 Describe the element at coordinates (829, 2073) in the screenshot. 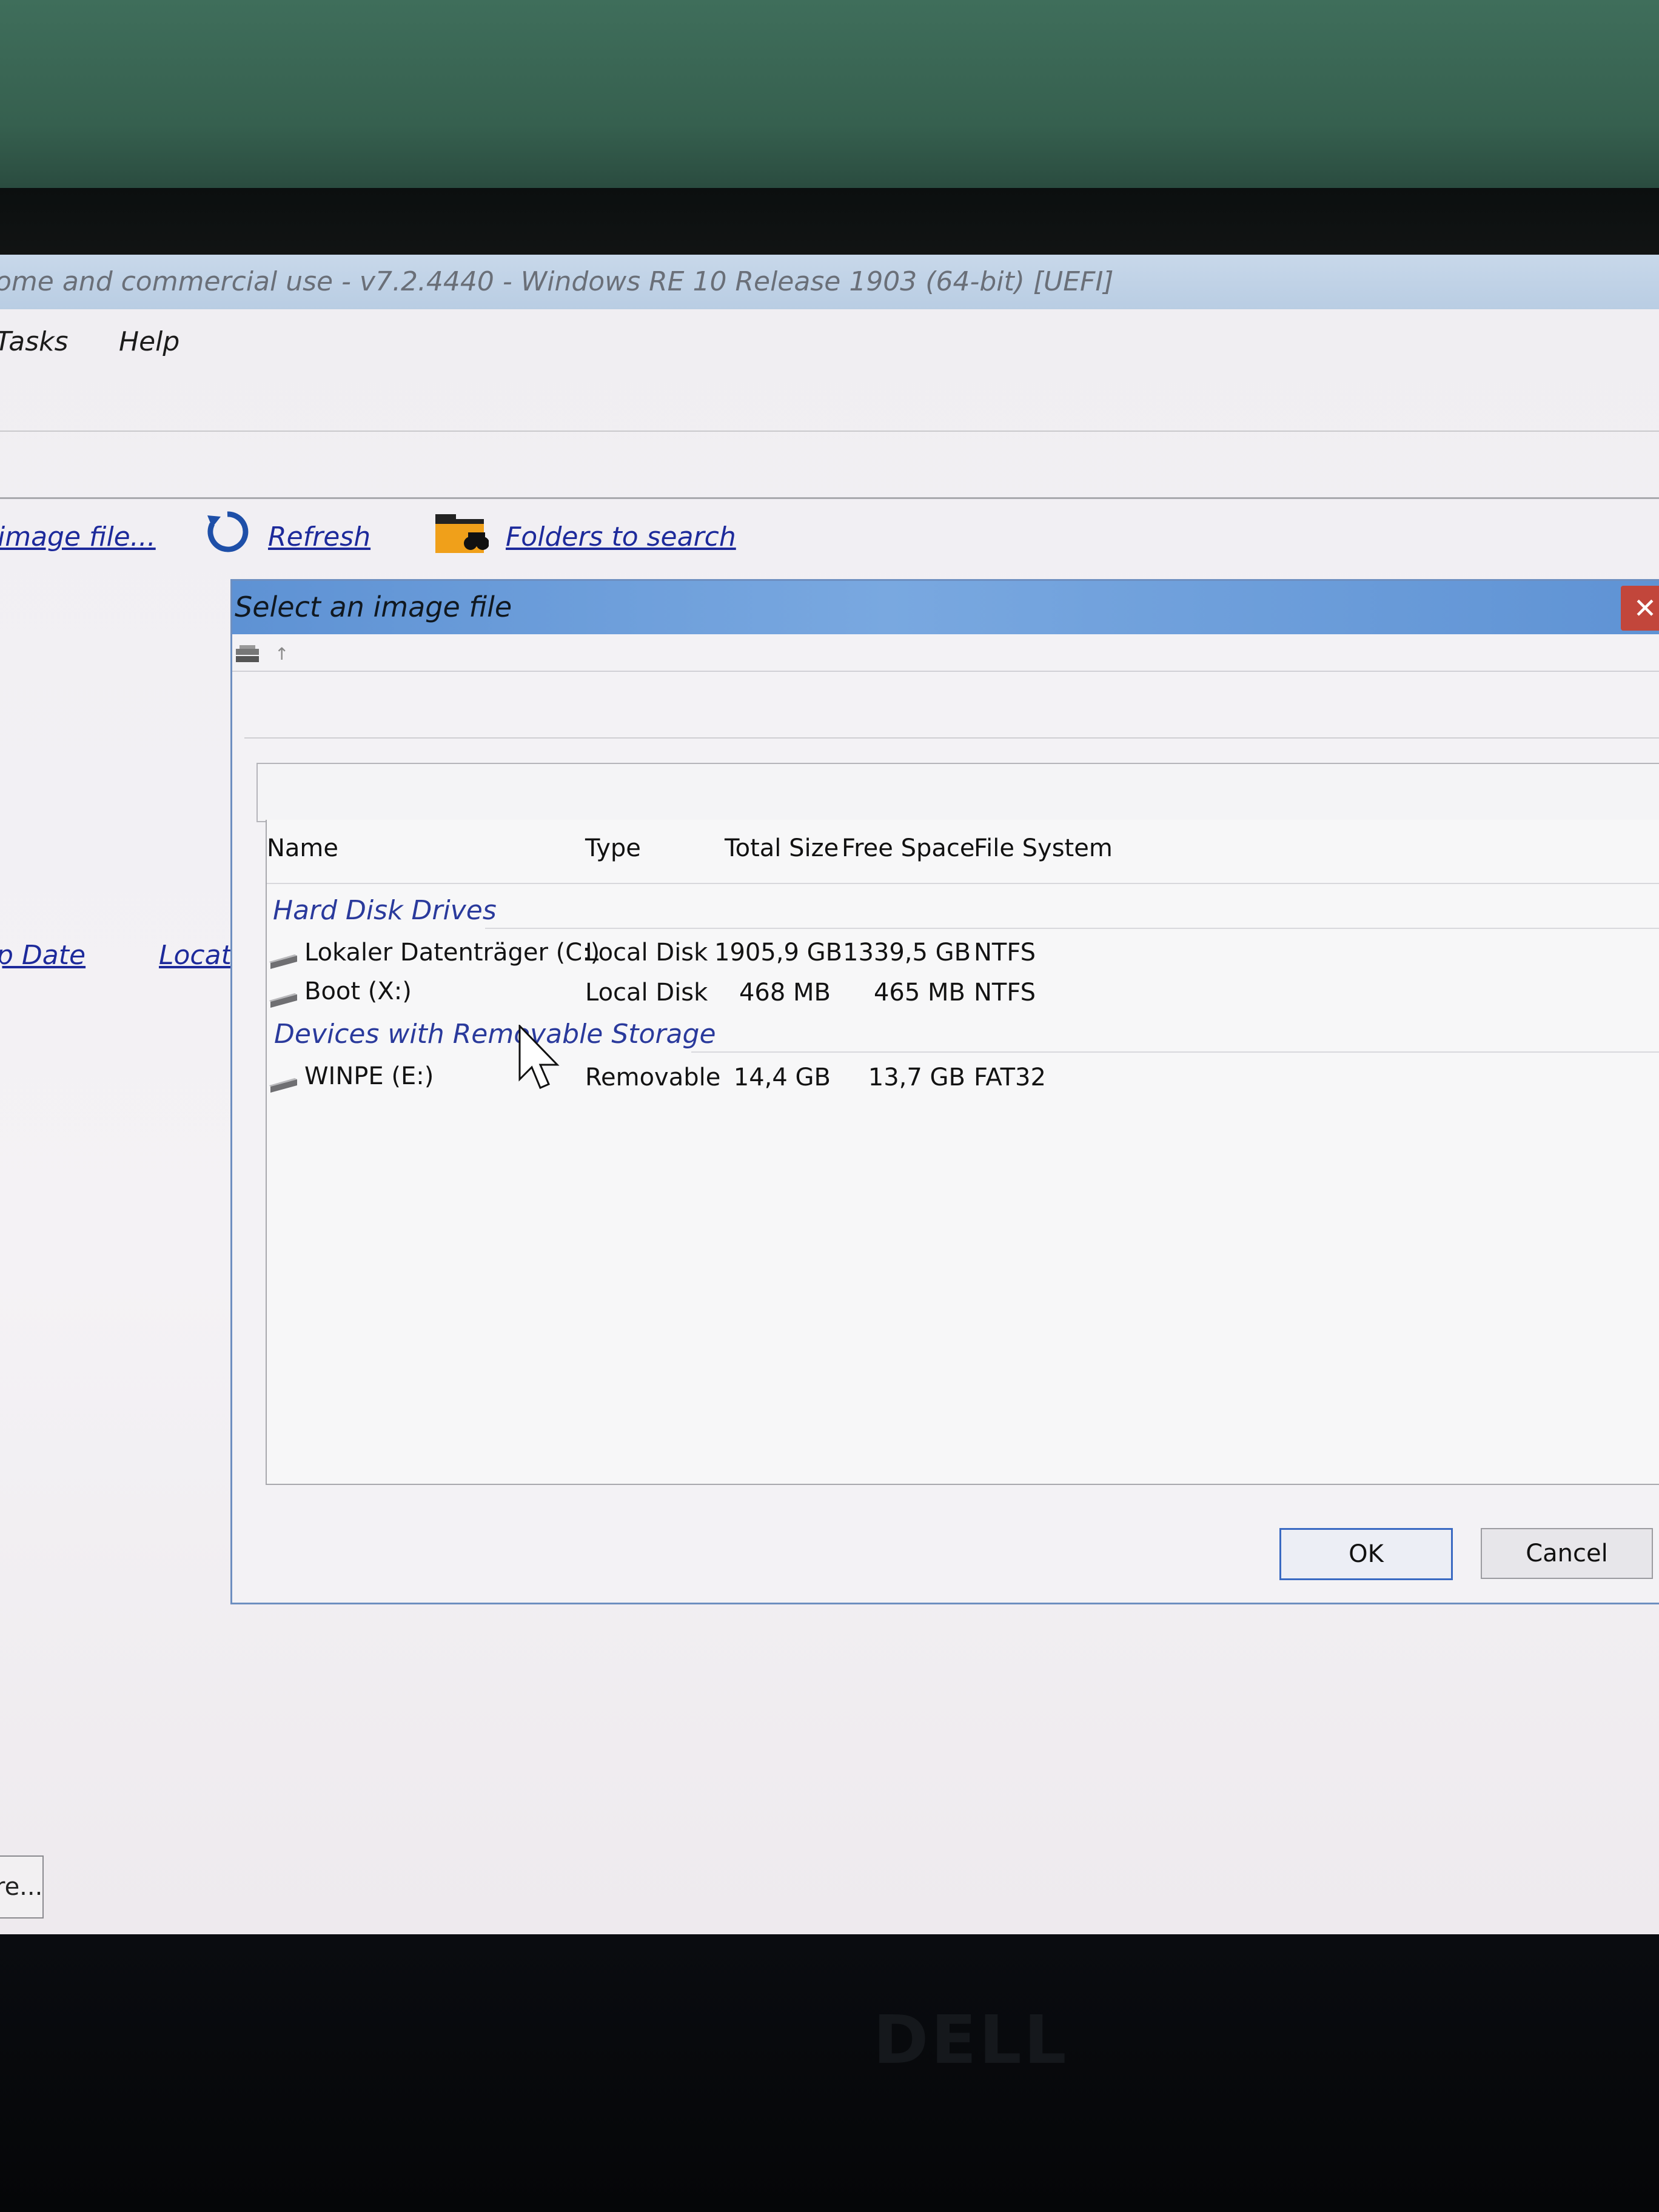

I see `monitor-bezel-bottom: DELL` at that location.